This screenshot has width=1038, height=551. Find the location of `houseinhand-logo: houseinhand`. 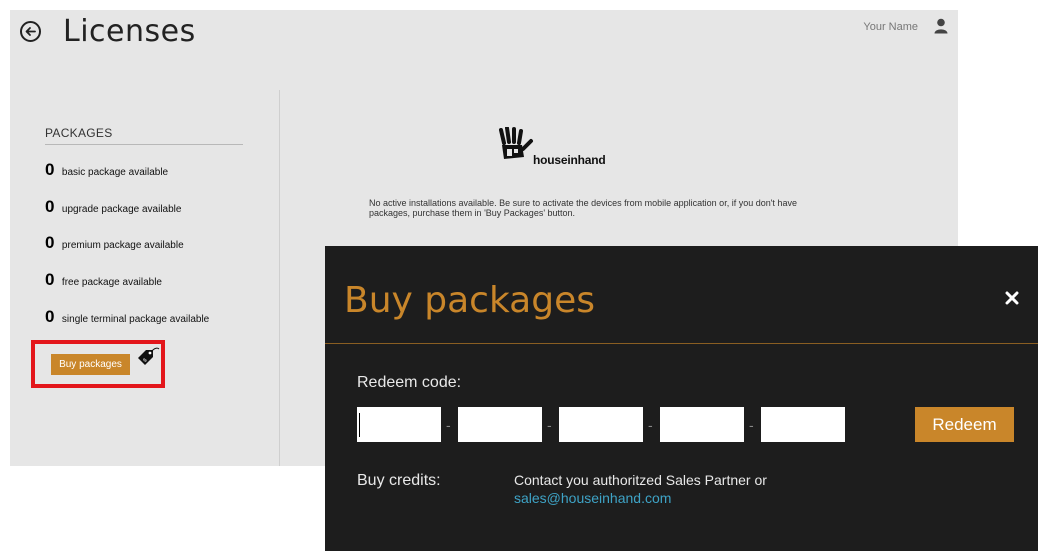

houseinhand-logo: houseinhand is located at coordinates (563, 146).